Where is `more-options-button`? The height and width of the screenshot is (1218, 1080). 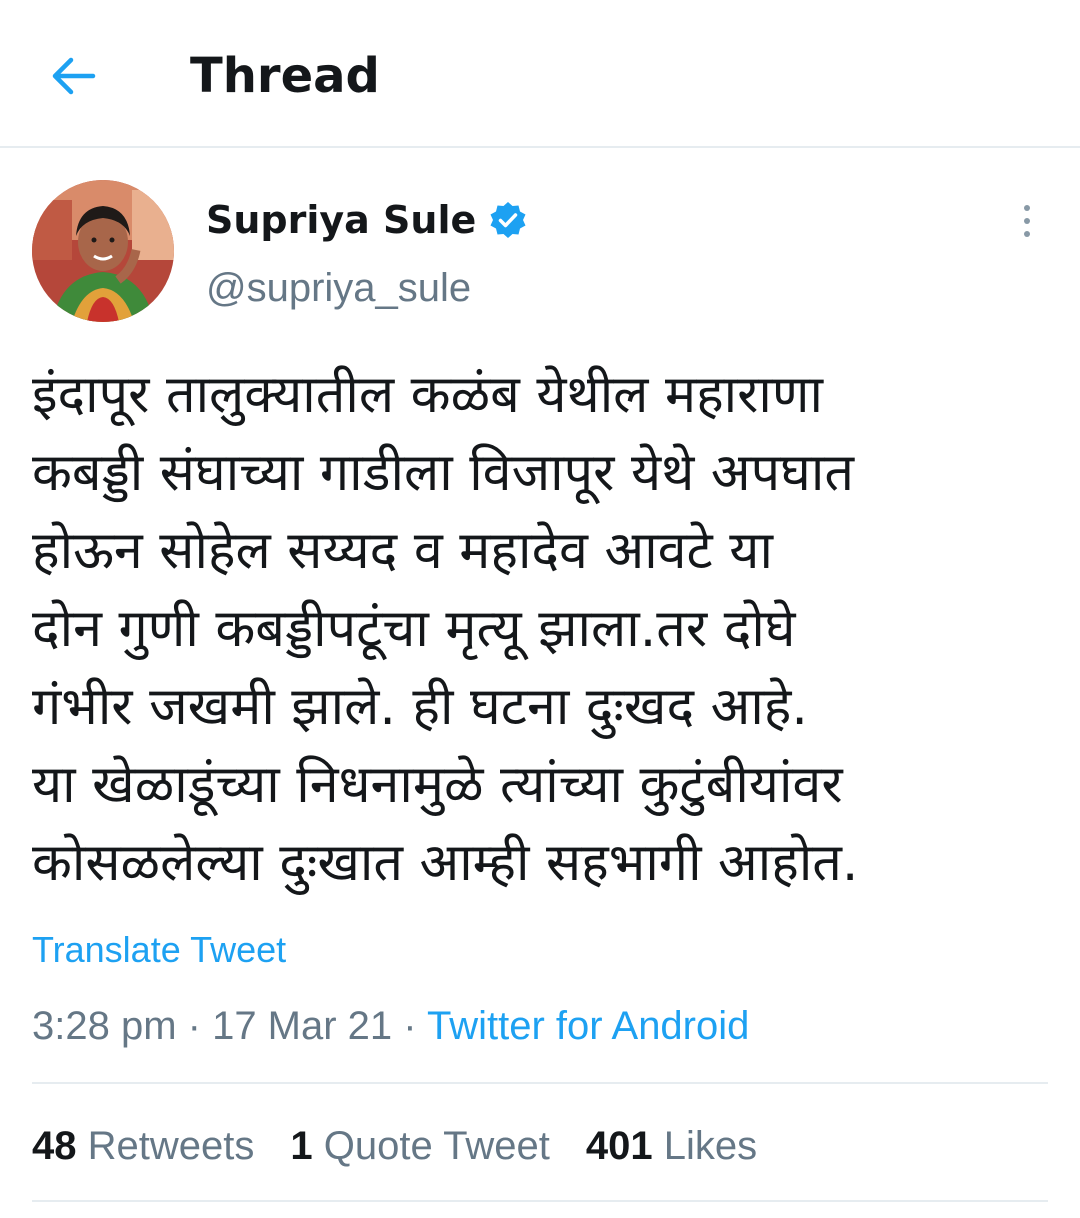
more-options-button is located at coordinates (1027, 221).